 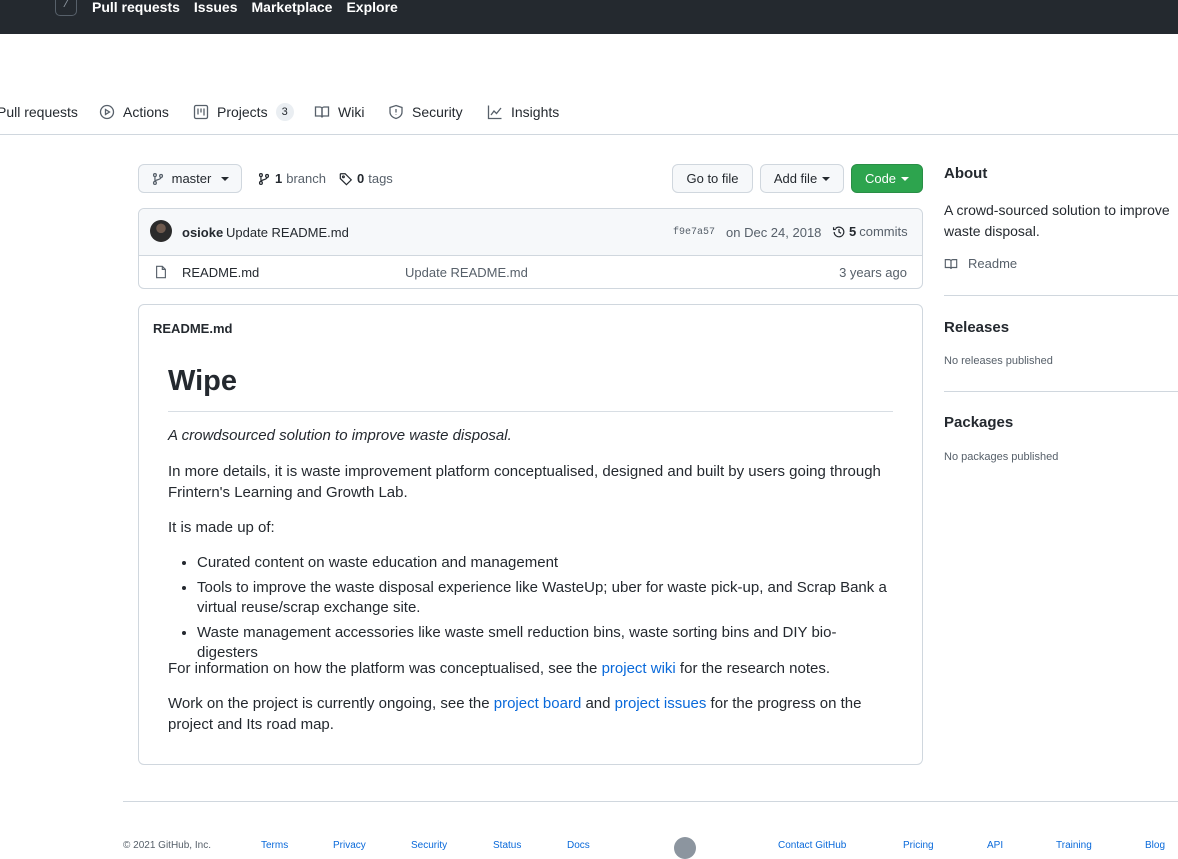 What do you see at coordinates (361, 178) in the screenshot?
I see `tag-count: 0` at bounding box center [361, 178].